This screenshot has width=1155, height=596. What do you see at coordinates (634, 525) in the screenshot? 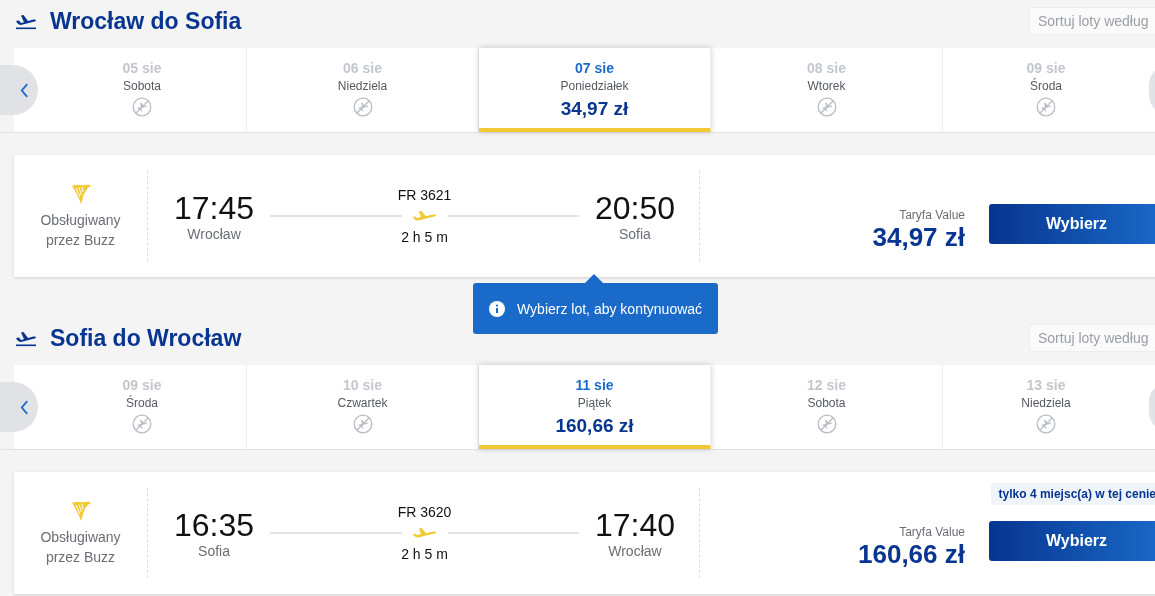
I see `arrival-time: 17:40` at bounding box center [634, 525].